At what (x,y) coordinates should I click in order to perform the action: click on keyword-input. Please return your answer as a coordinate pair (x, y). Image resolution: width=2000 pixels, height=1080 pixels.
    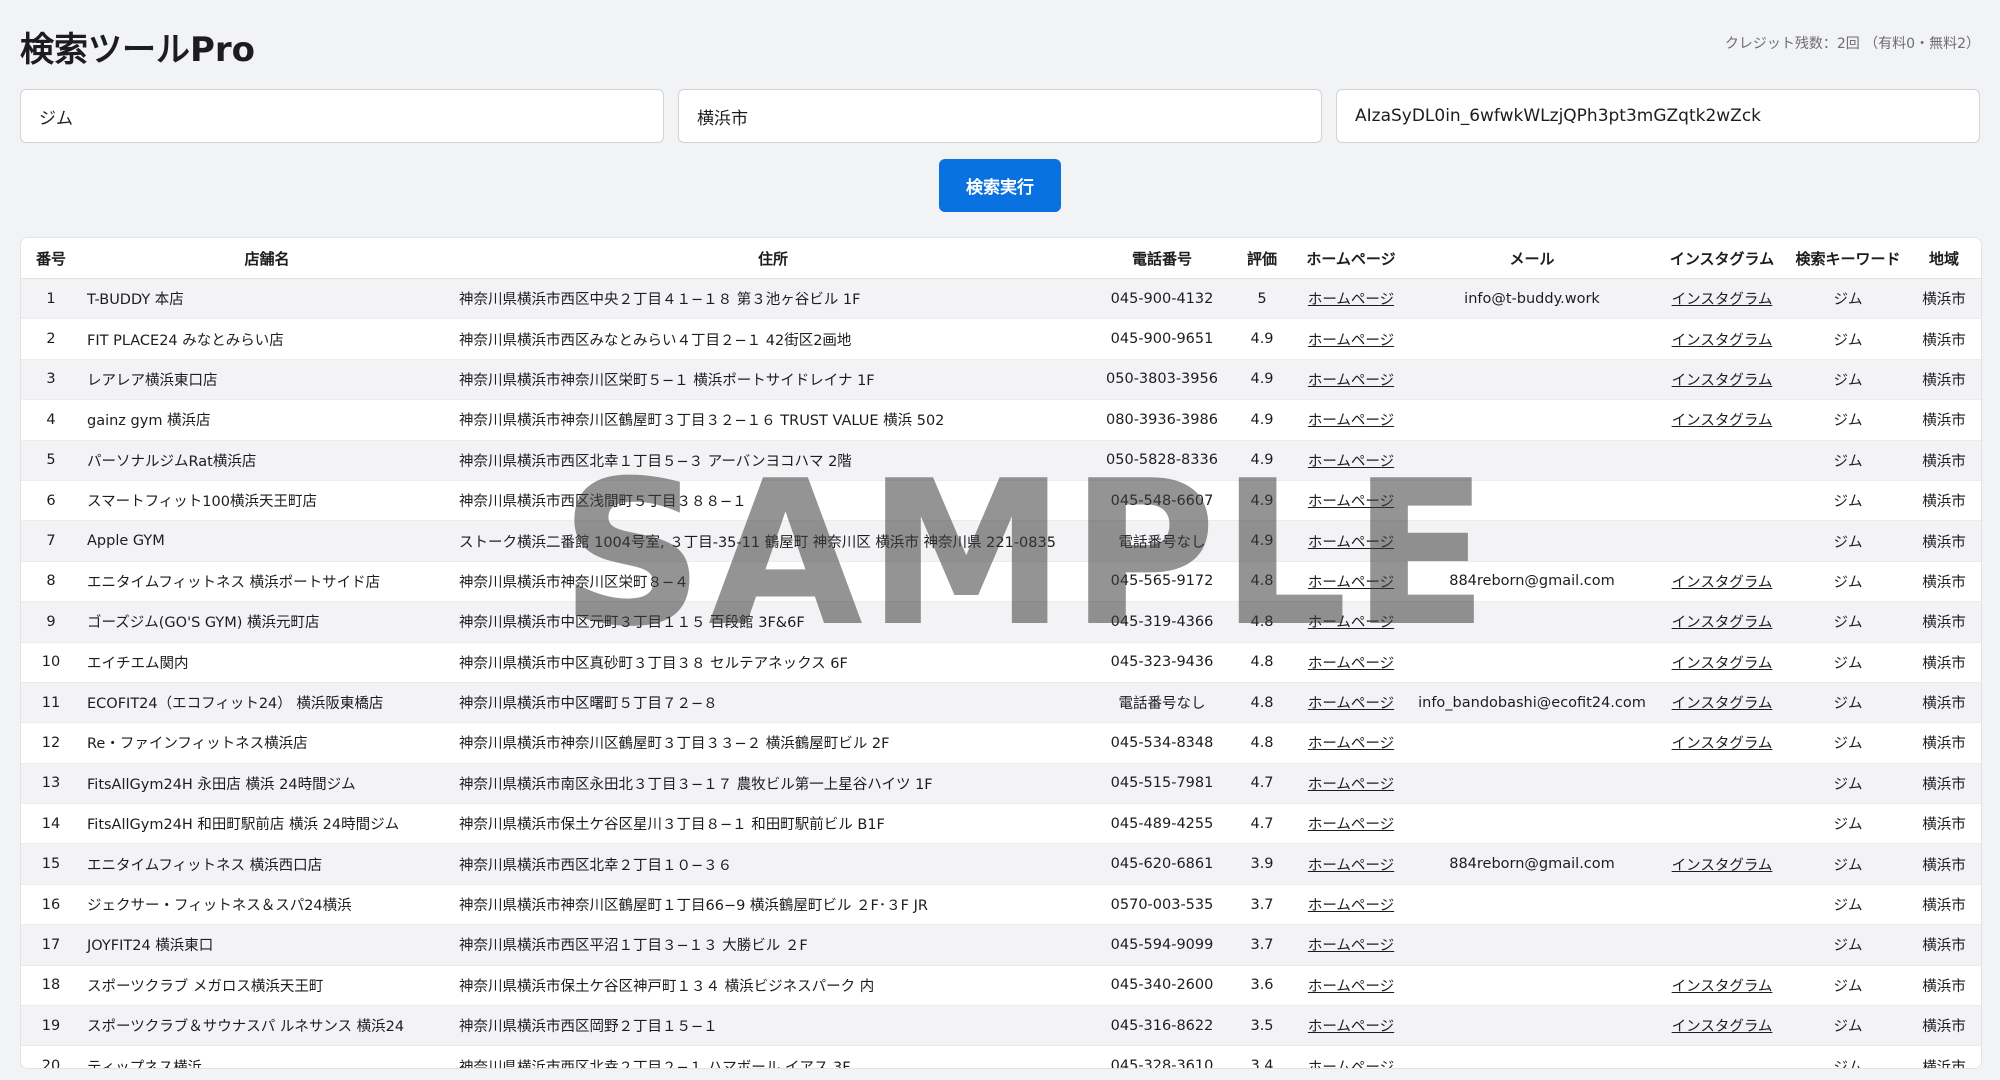
    Looking at the image, I should click on (342, 116).